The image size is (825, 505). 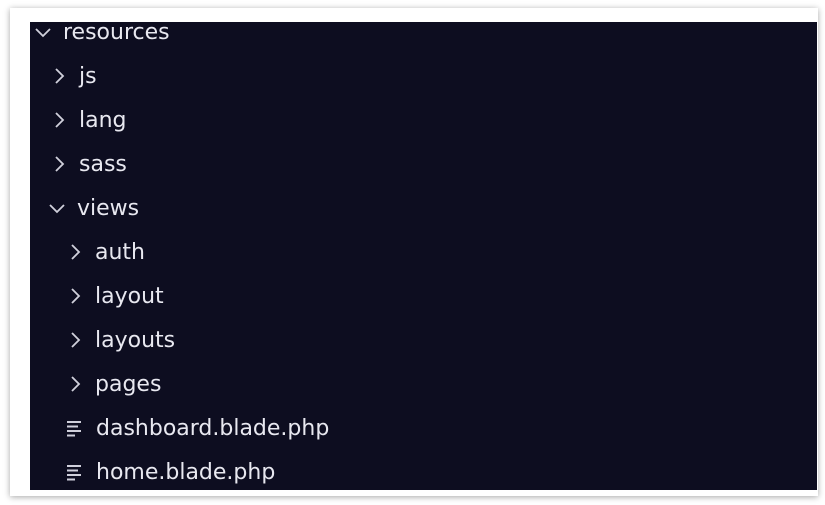 What do you see at coordinates (88, 76) in the screenshot?
I see `tree-item-label: js` at bounding box center [88, 76].